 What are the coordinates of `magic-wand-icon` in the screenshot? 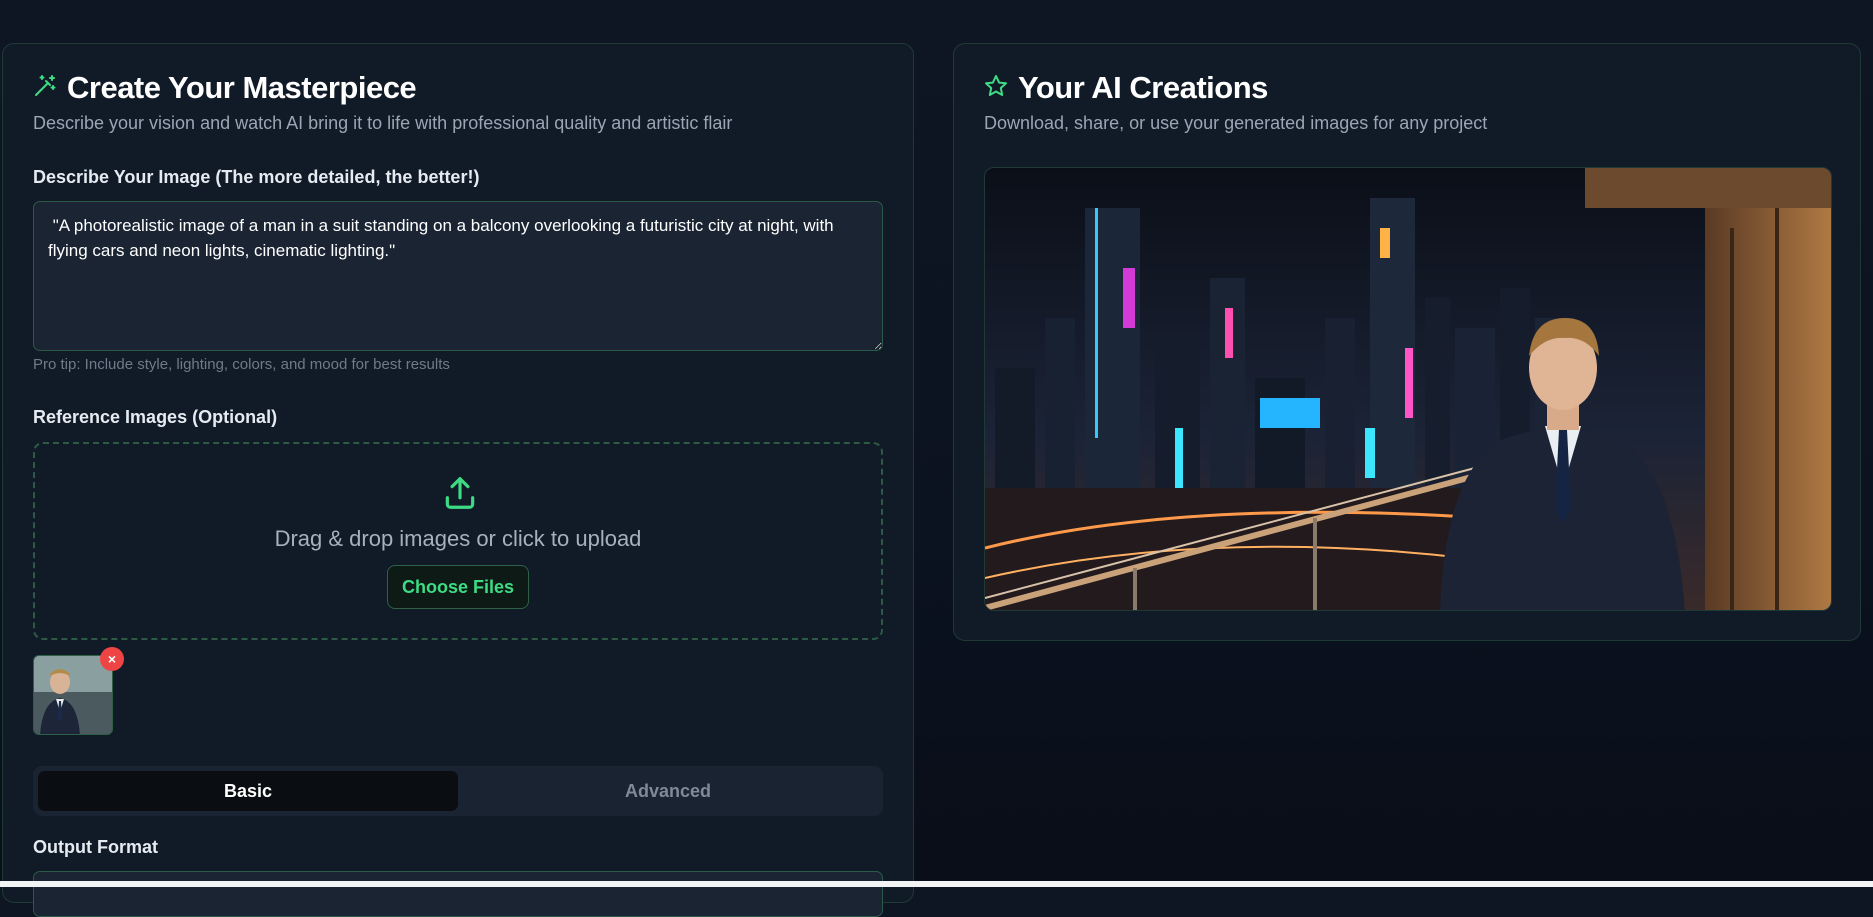 It's located at (45, 88).